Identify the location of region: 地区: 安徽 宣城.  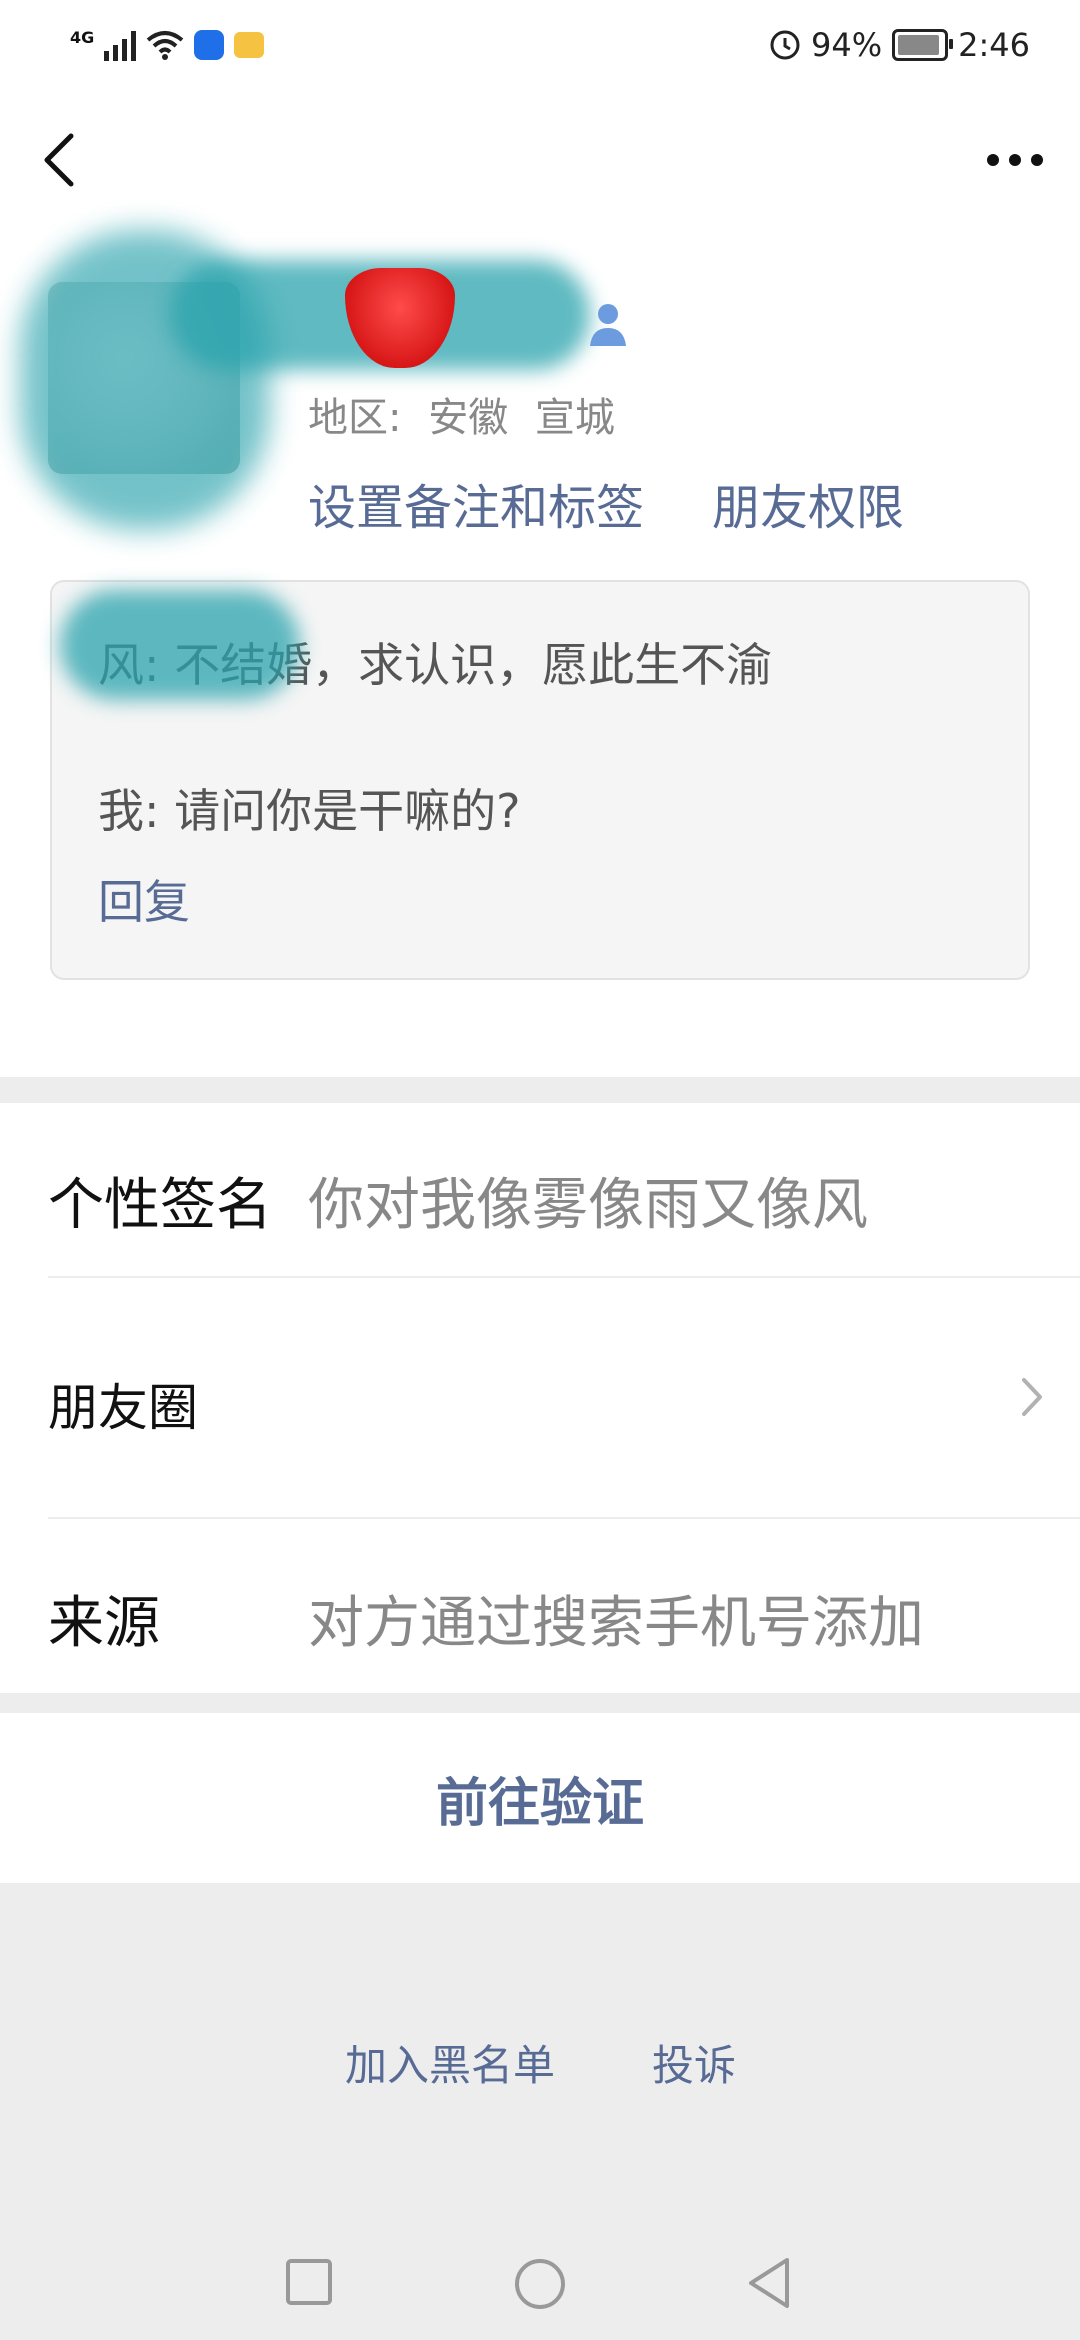
(461, 414).